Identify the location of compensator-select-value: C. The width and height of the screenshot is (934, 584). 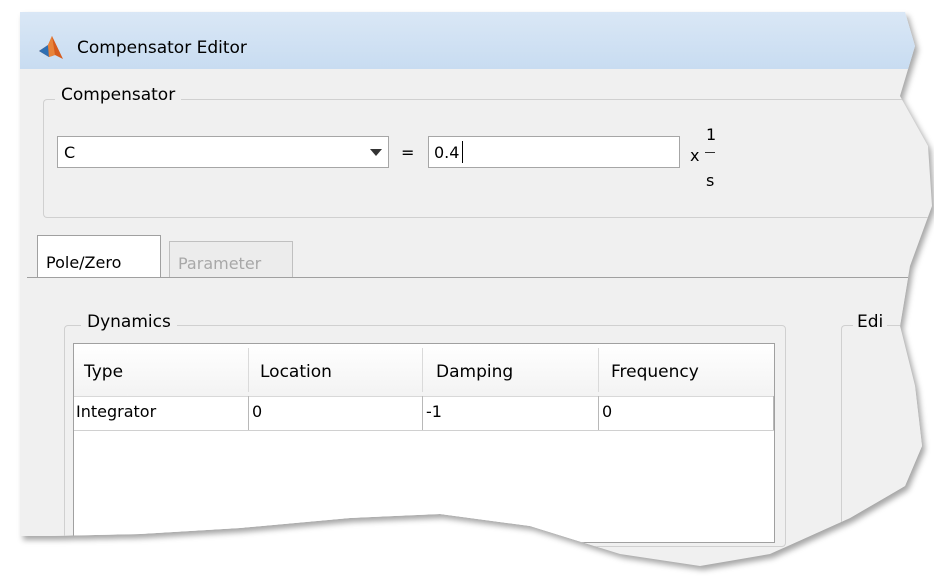
(70, 152).